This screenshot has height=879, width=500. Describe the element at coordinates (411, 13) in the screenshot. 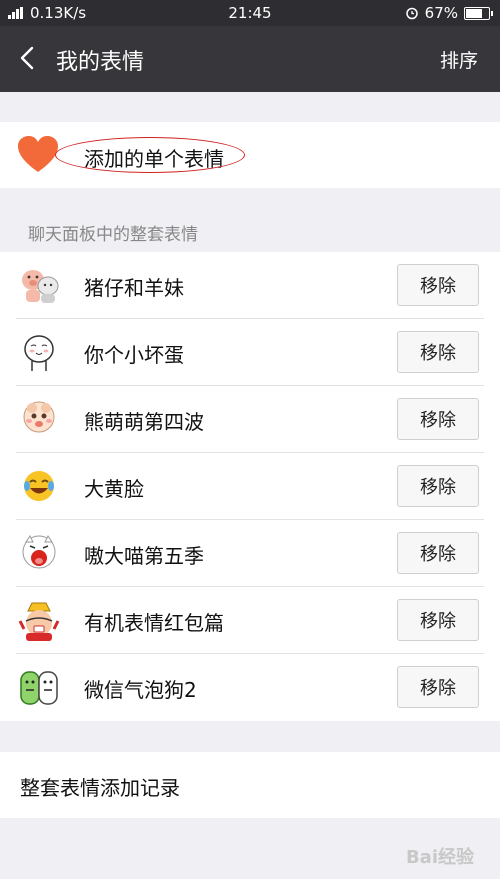

I see `alarm-icon` at that location.